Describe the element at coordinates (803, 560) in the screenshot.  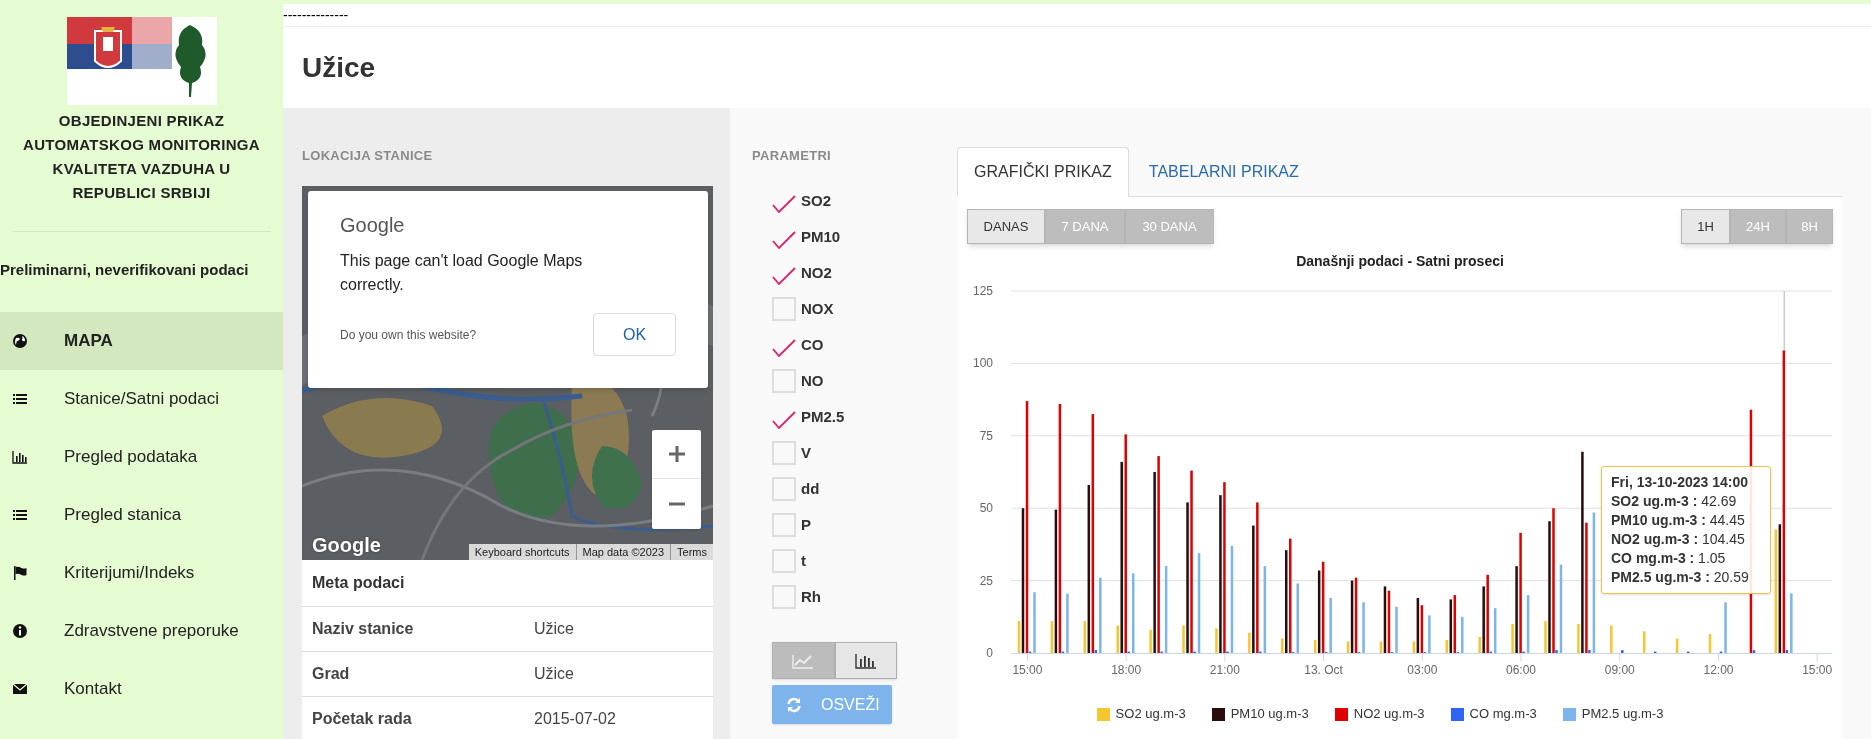
I see `checkbox-label: t` at that location.